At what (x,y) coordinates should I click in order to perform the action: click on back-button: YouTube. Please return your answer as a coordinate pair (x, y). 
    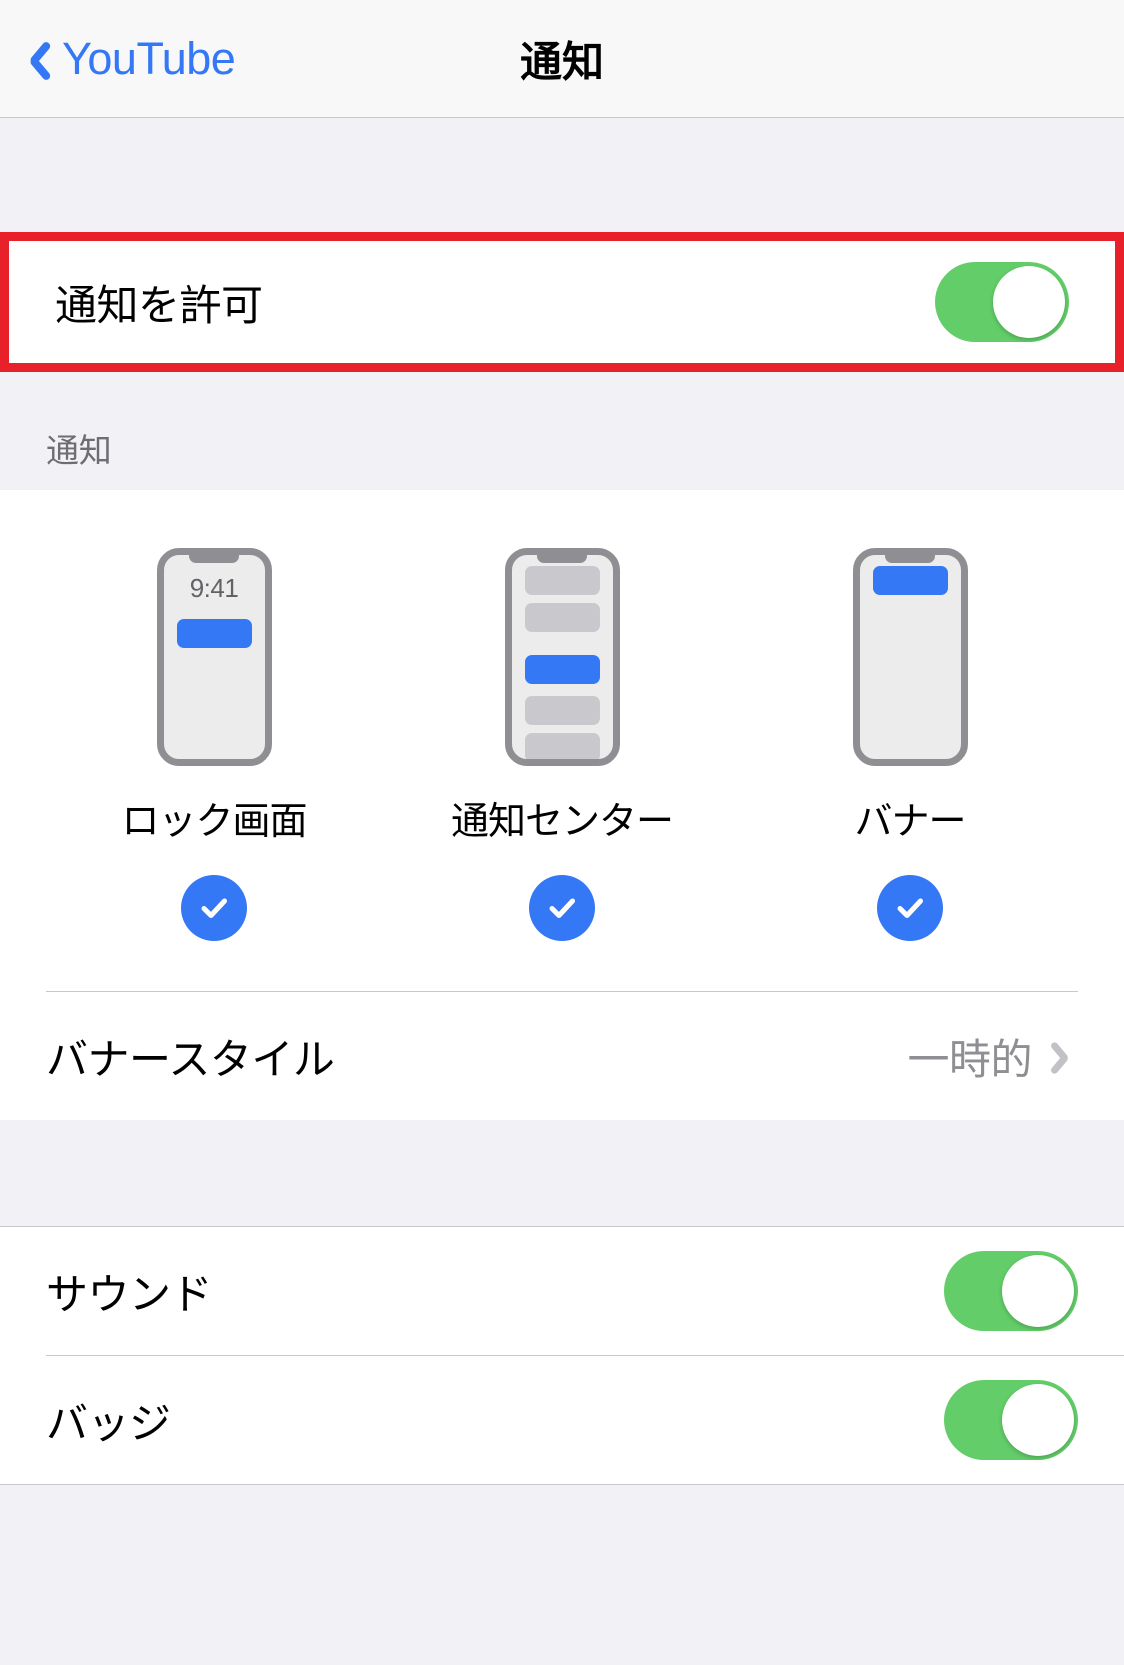
    Looking at the image, I should click on (129, 58).